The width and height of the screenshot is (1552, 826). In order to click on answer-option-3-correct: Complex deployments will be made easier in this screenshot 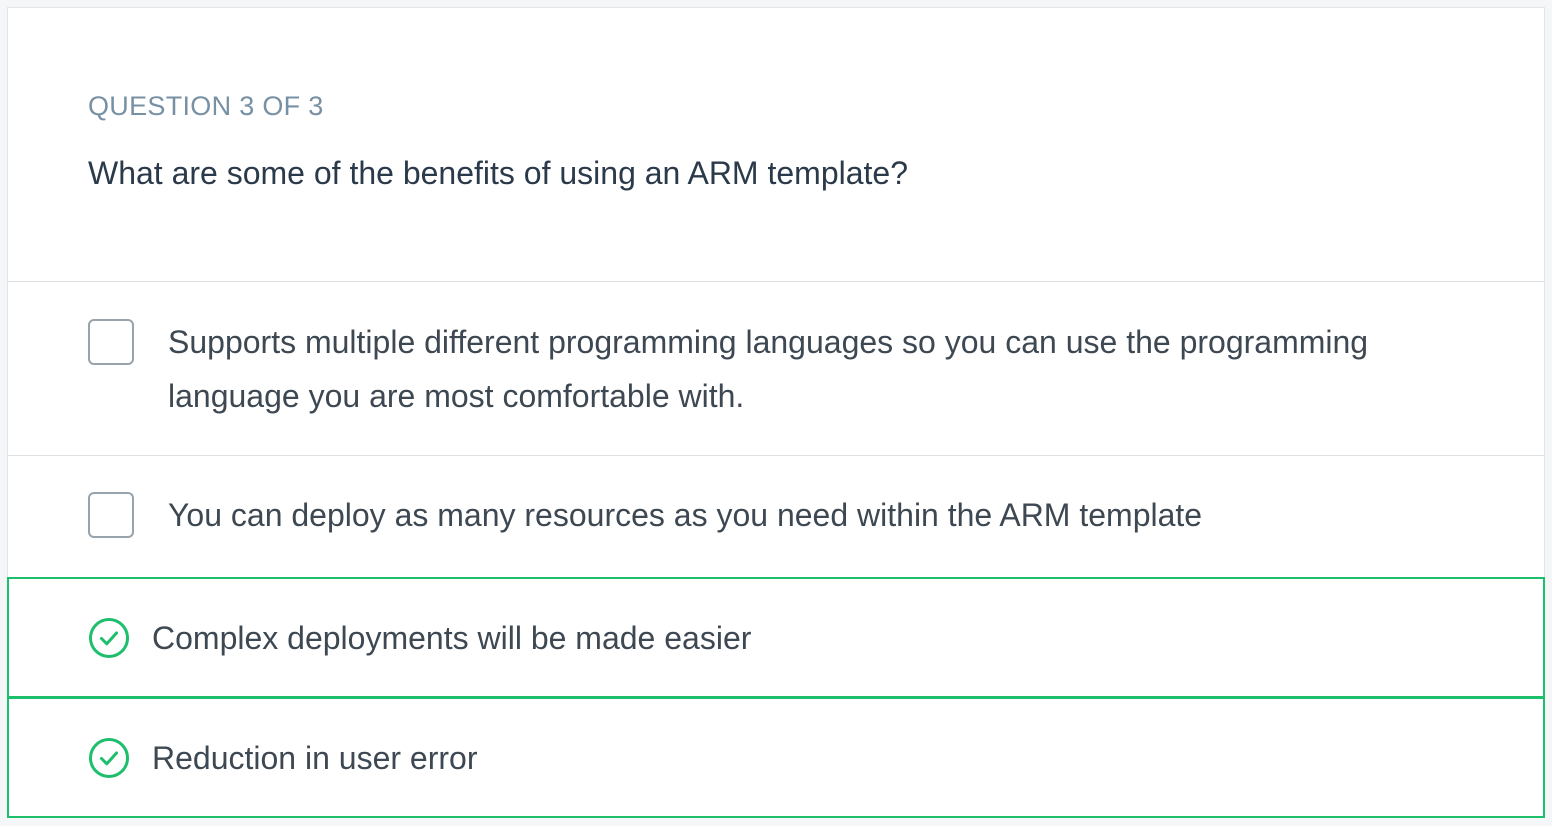, I will do `click(776, 637)`.